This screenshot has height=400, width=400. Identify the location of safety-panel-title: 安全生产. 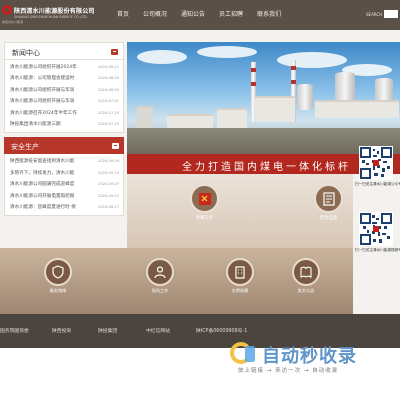
(25, 147).